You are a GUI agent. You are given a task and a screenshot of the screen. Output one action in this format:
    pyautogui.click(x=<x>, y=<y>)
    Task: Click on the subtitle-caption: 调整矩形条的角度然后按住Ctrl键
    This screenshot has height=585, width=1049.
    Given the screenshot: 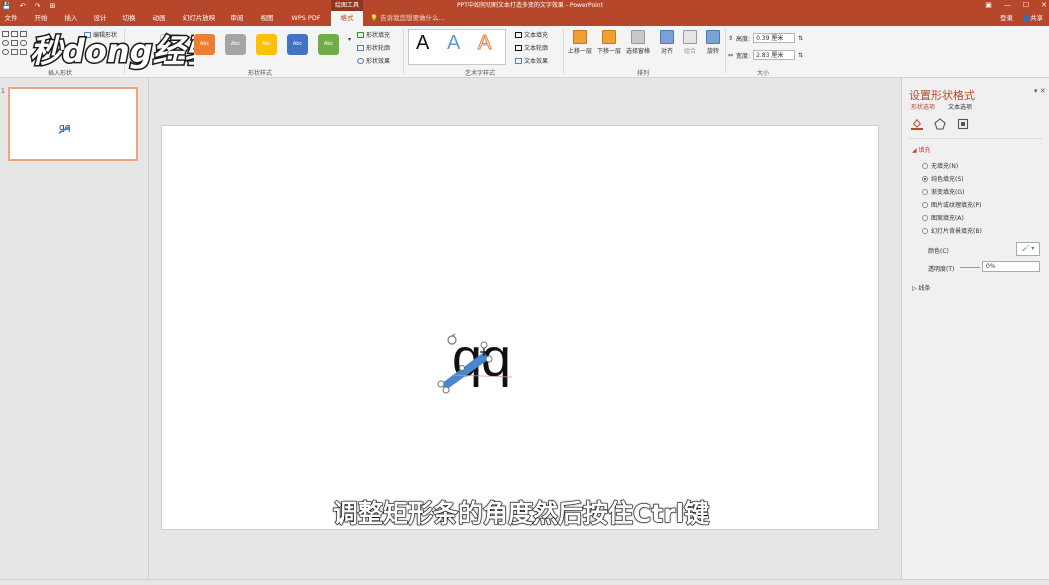 What is the action you would take?
    pyautogui.click(x=521, y=513)
    